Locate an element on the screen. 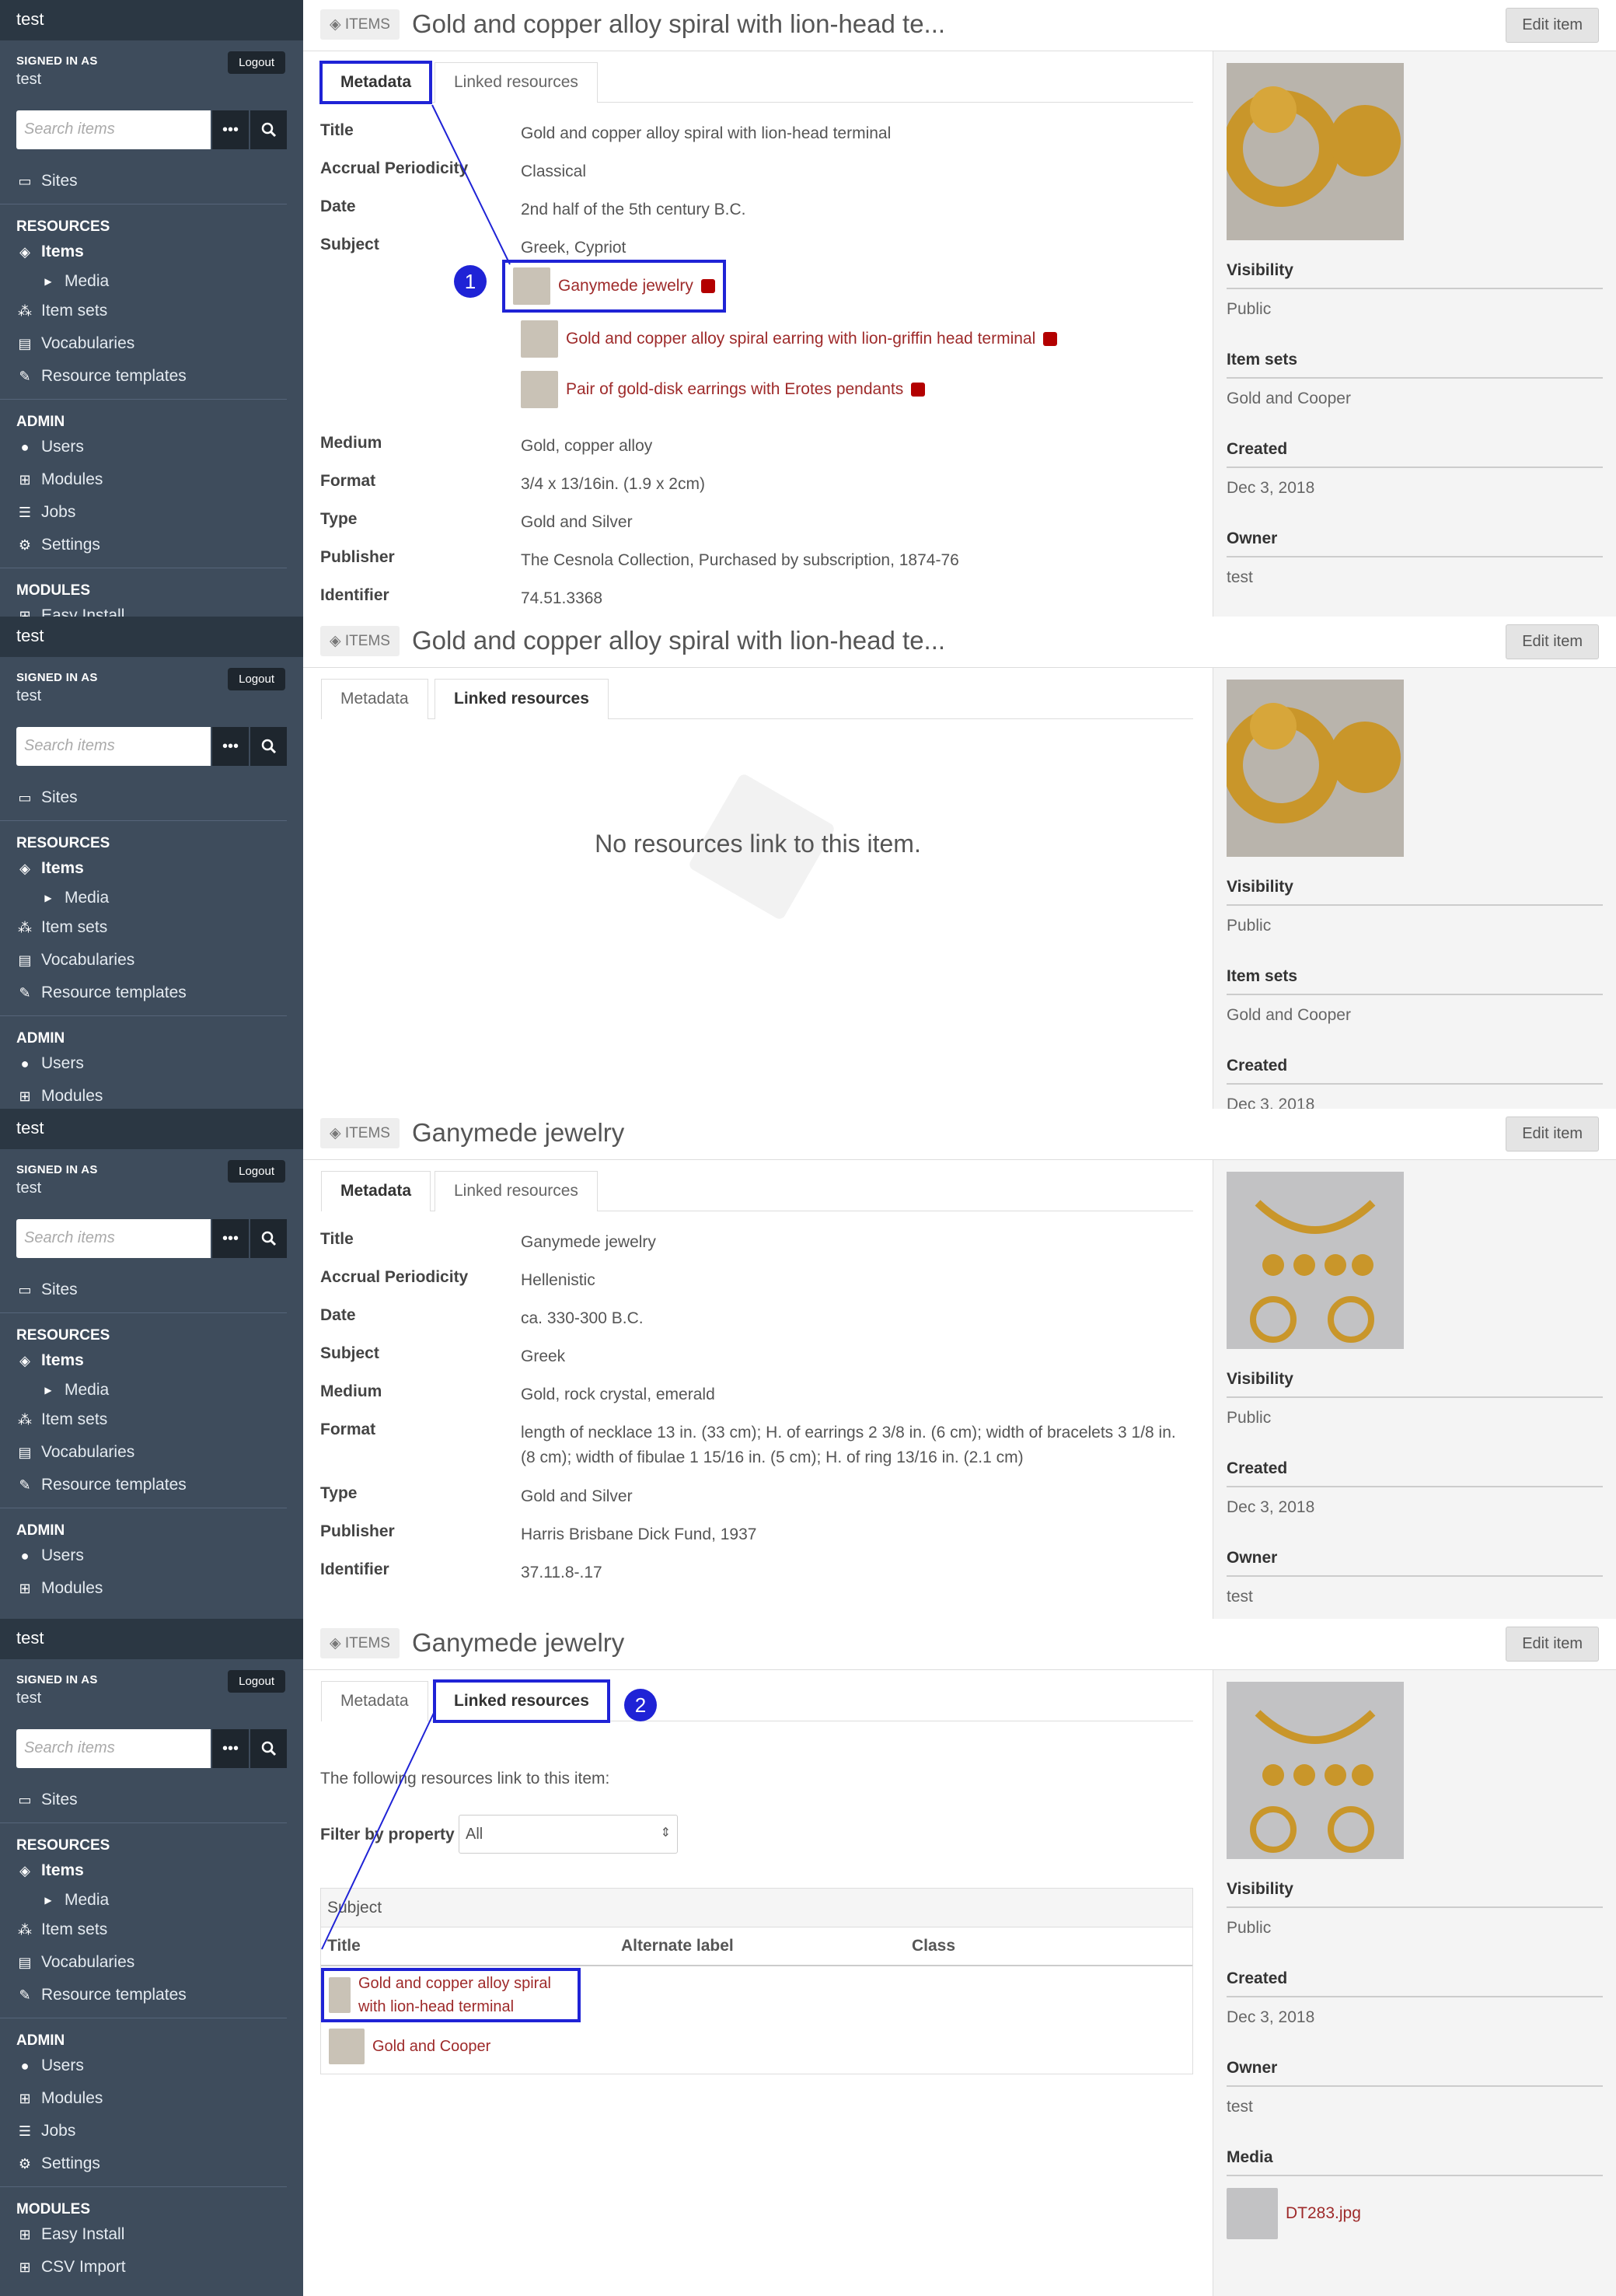  meta-value: Ganymede jewelry is located at coordinates (588, 1242).